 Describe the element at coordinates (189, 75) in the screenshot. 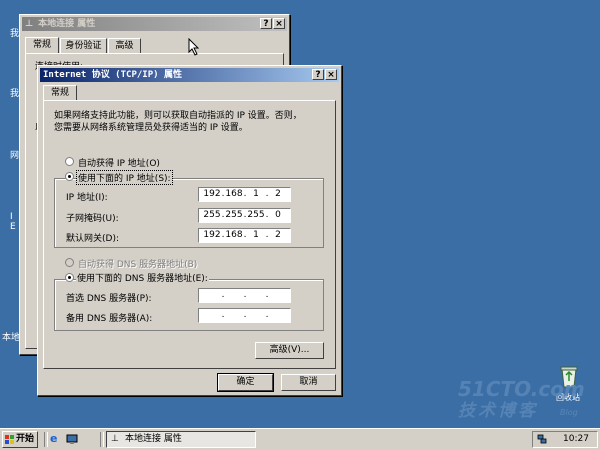

I see `dialog-titlebar: Internet 协议 (TCP/IP) 属性 ? ×` at that location.